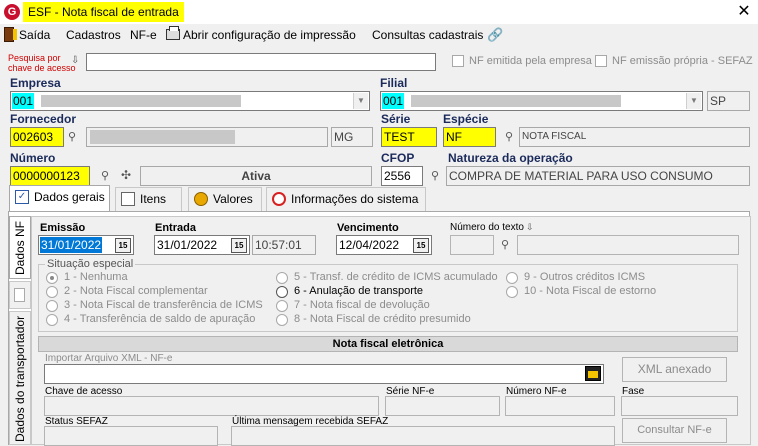  I want to click on tab-valores: Valores, so click(225, 199).